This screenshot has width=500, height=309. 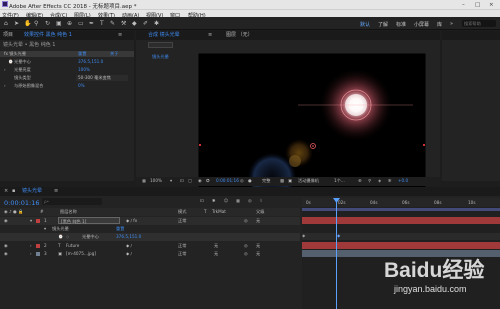 I want to click on snapshot-icon: ◎, so click(x=242, y=180).